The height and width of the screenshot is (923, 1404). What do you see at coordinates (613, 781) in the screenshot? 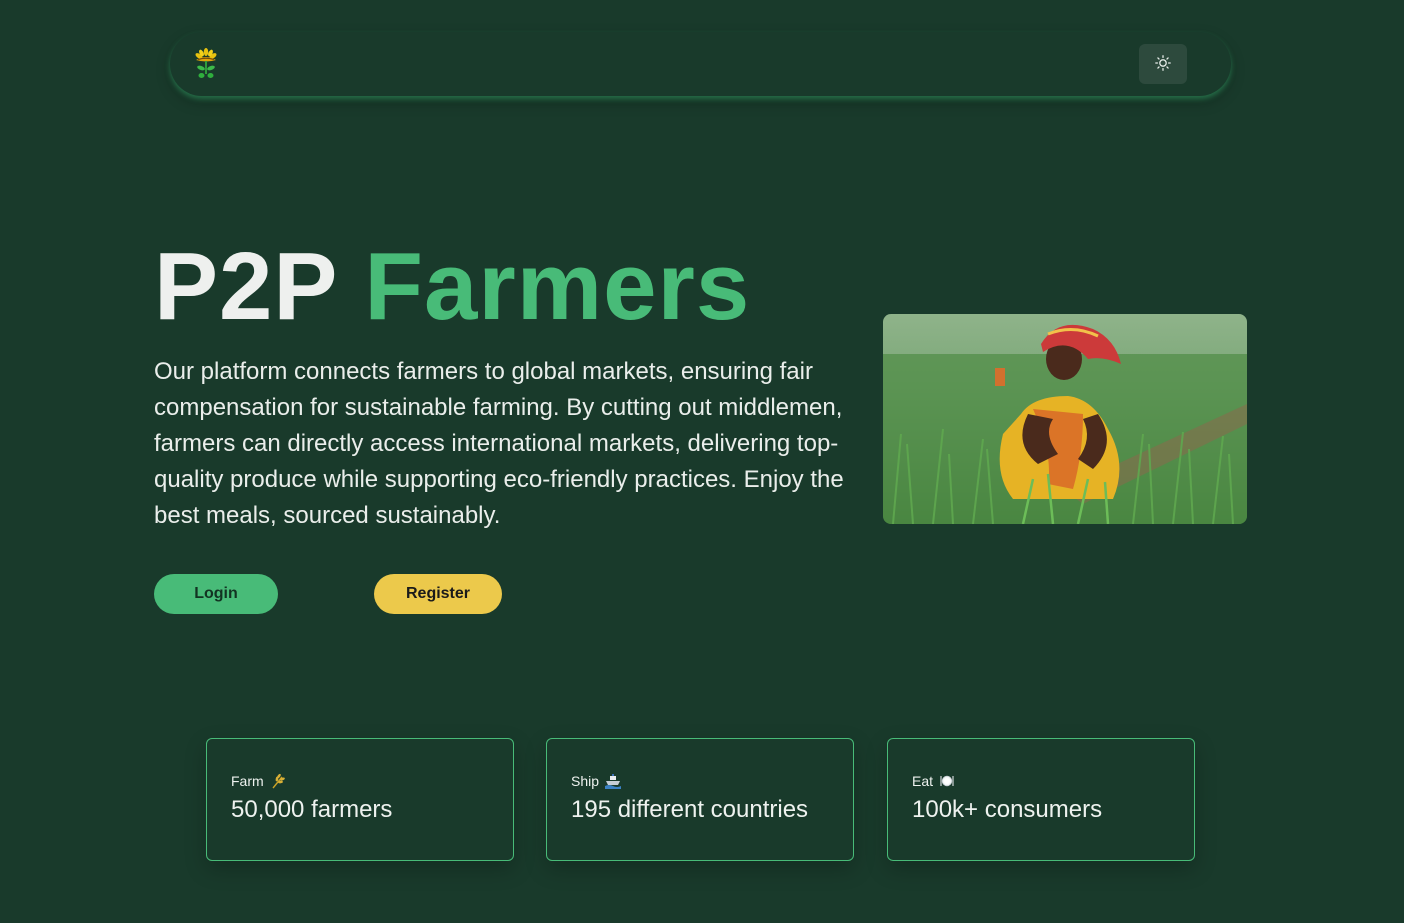
I see `ship-icon` at bounding box center [613, 781].